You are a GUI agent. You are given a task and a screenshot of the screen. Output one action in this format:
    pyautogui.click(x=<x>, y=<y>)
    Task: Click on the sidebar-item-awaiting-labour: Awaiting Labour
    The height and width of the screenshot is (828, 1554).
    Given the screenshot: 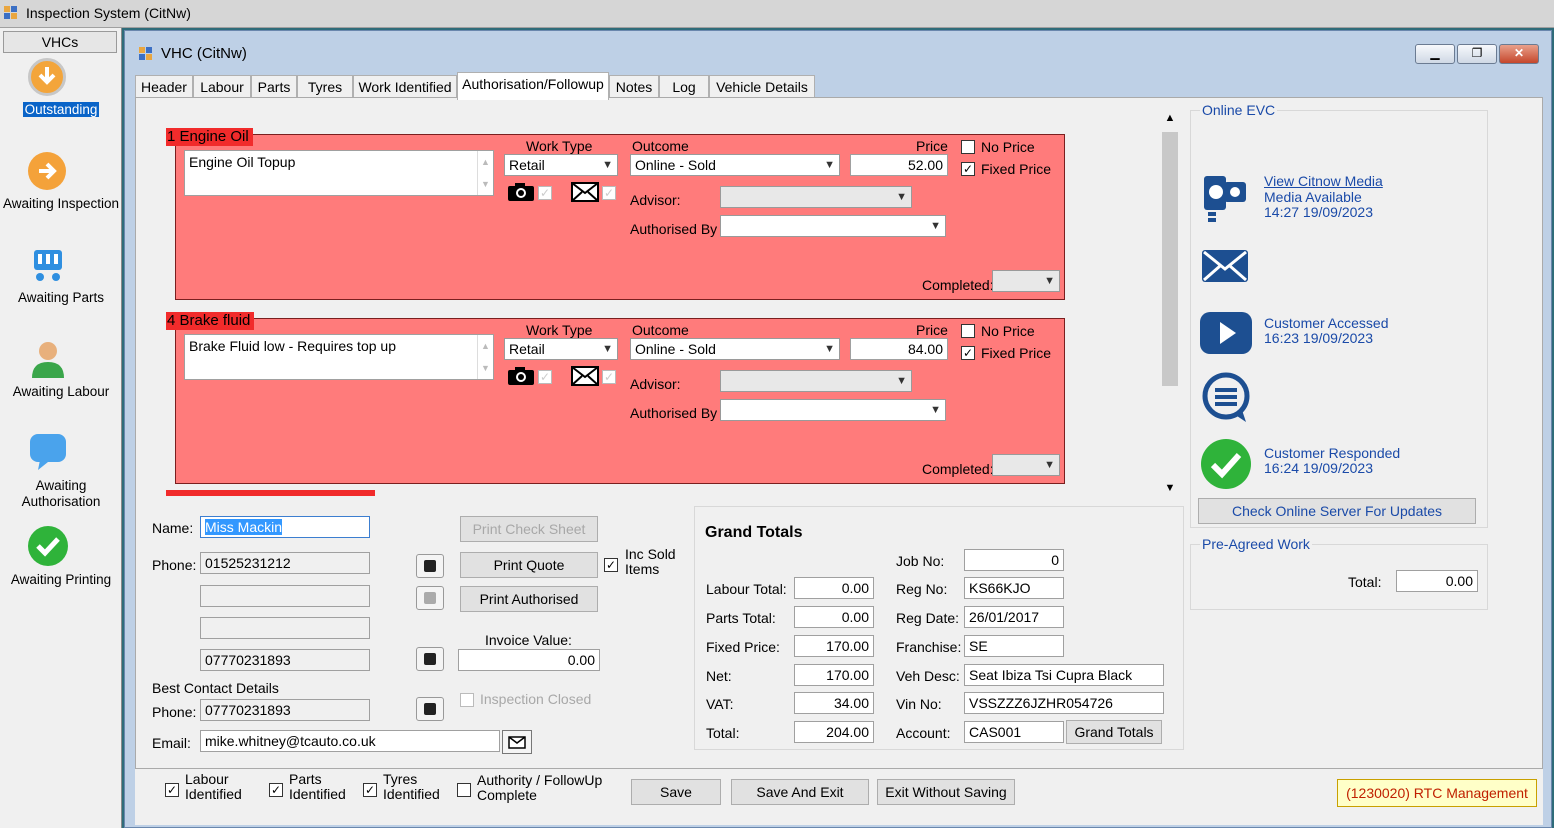 What is the action you would take?
    pyautogui.click(x=61, y=378)
    